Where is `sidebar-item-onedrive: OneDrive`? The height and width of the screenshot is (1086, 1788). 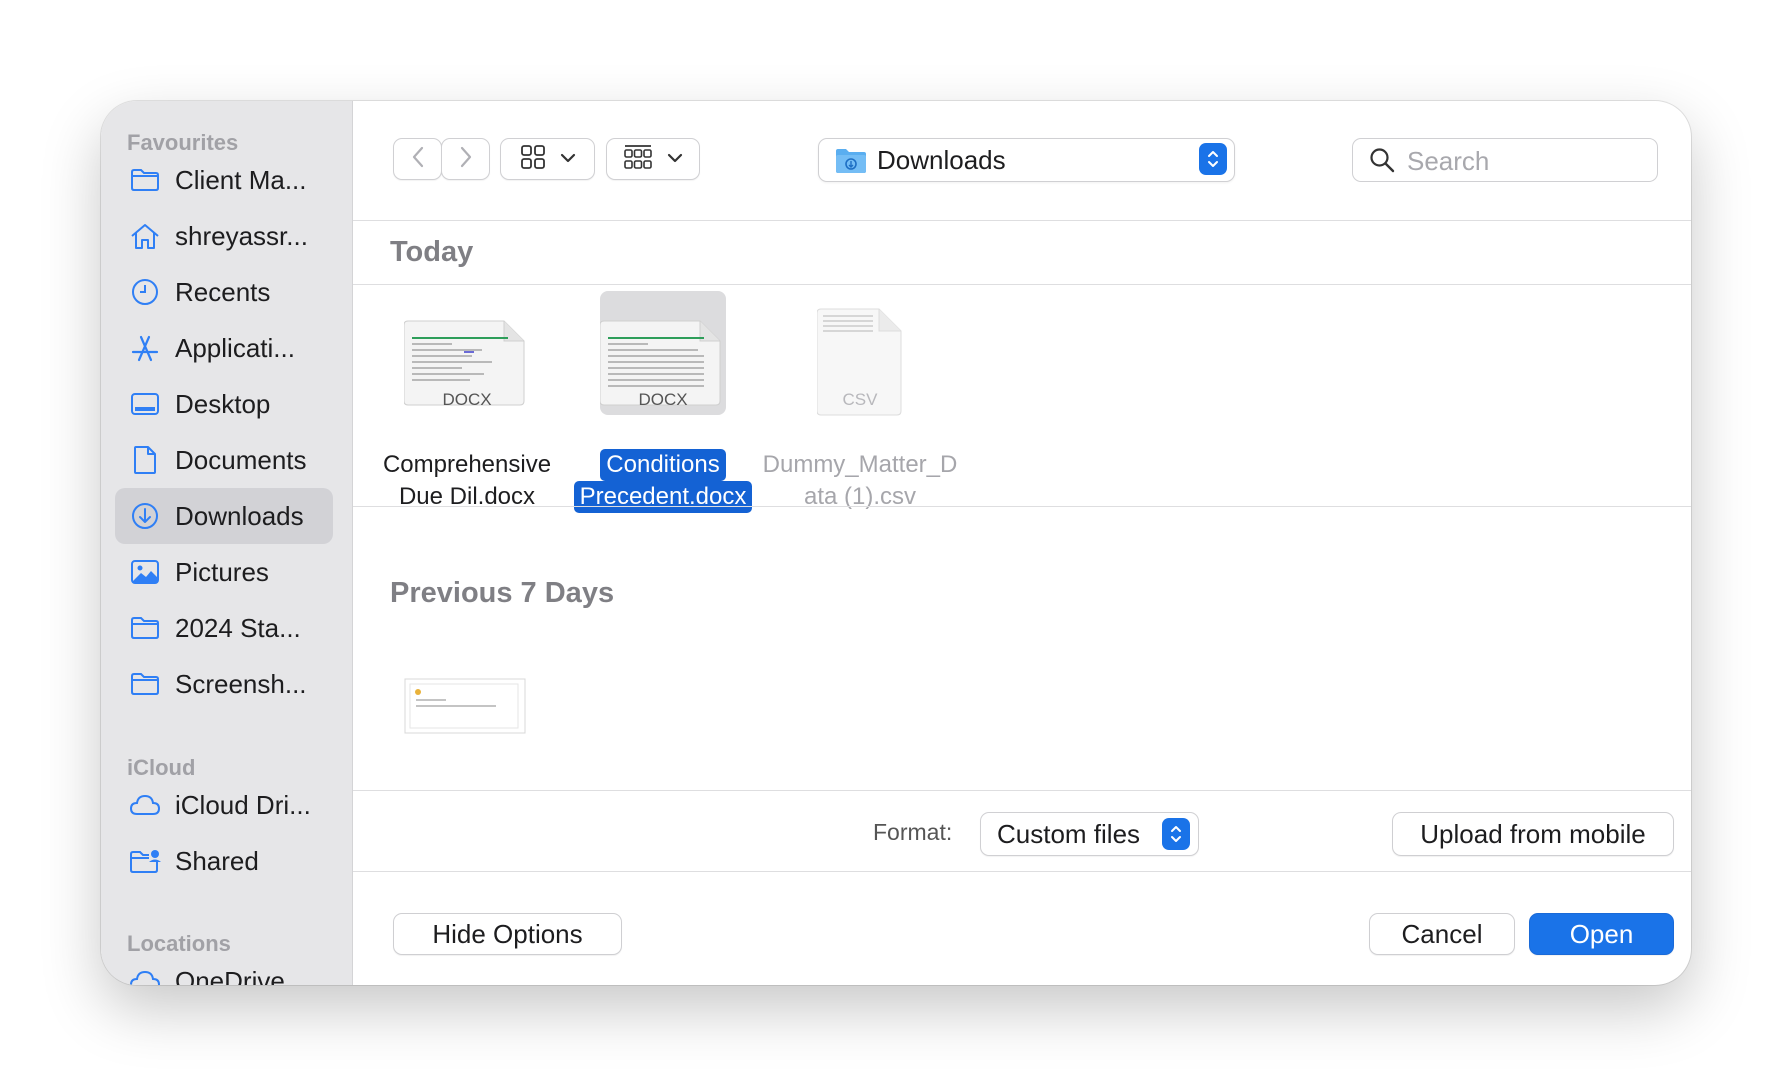
sidebar-item-onedrive: OneDrive is located at coordinates (224, 969).